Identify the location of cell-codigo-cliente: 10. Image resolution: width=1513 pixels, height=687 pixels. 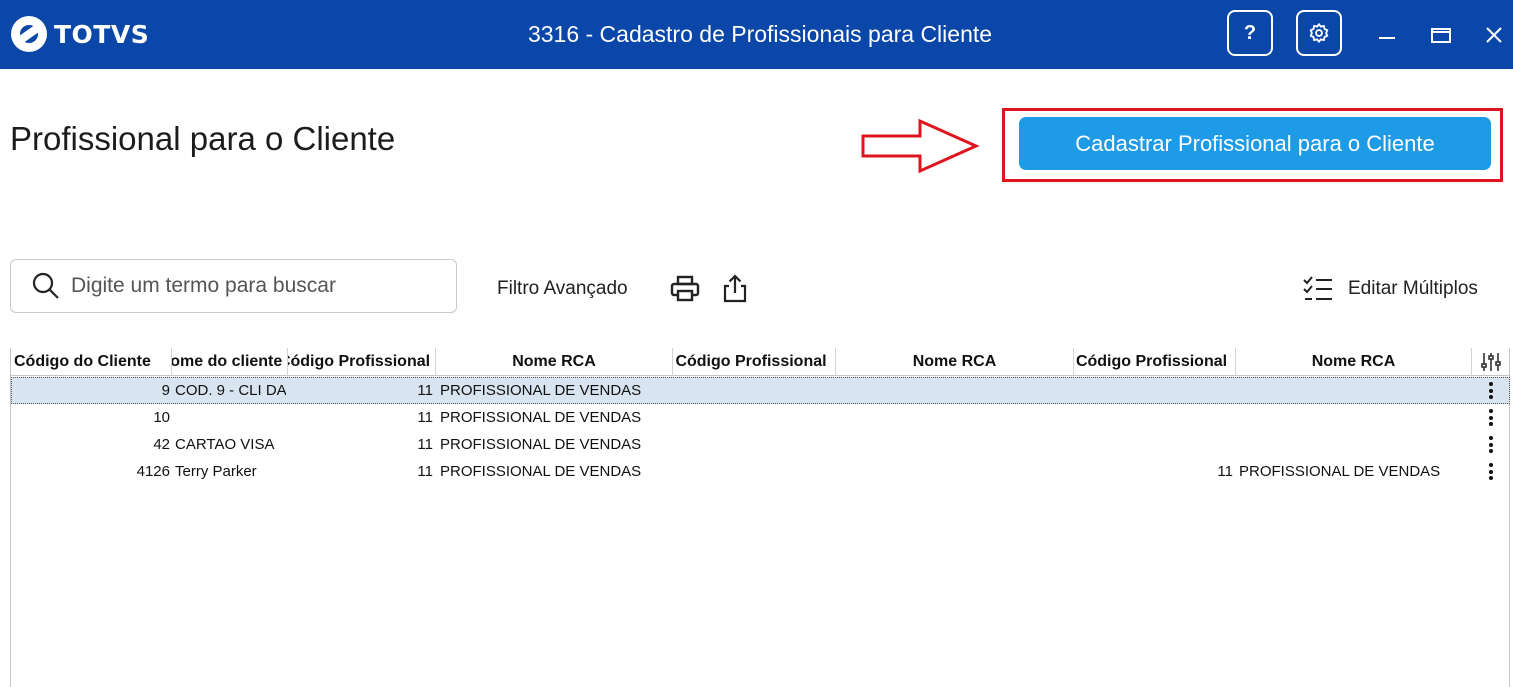
(161, 417).